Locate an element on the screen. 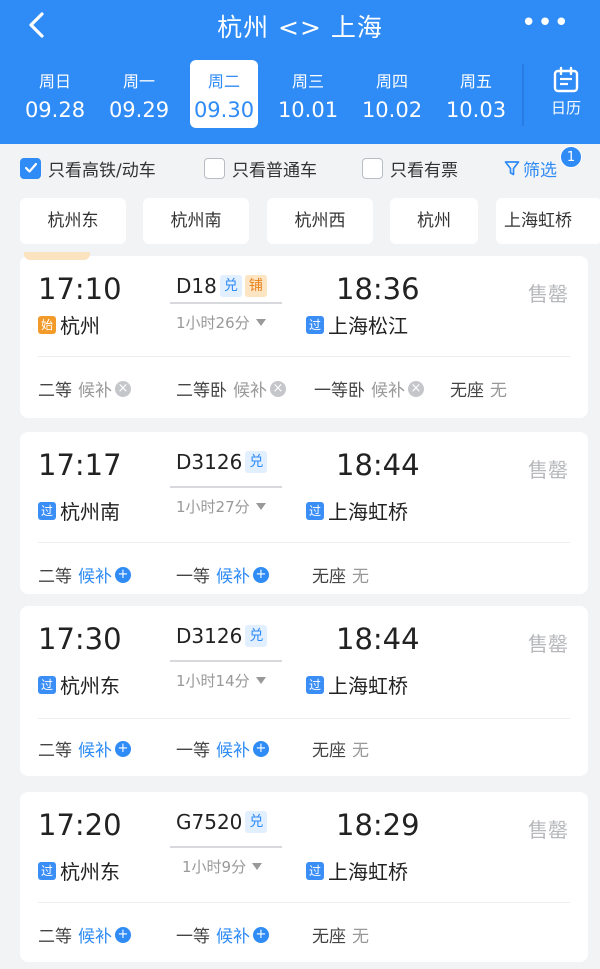  date-tab: 周五 10.03 is located at coordinates (476, 94).